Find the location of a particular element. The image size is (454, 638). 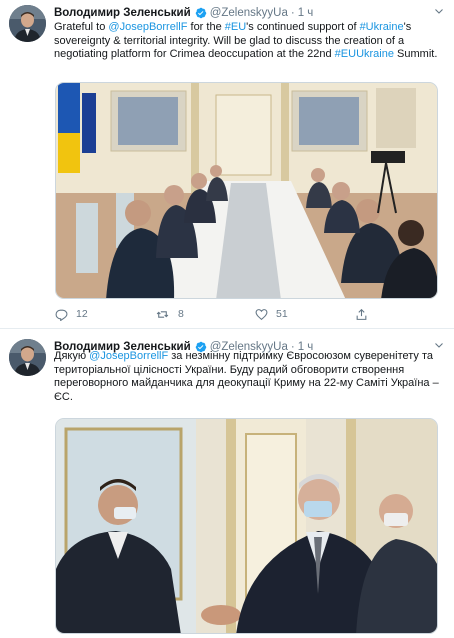

like-button: 51 is located at coordinates (305, 314).